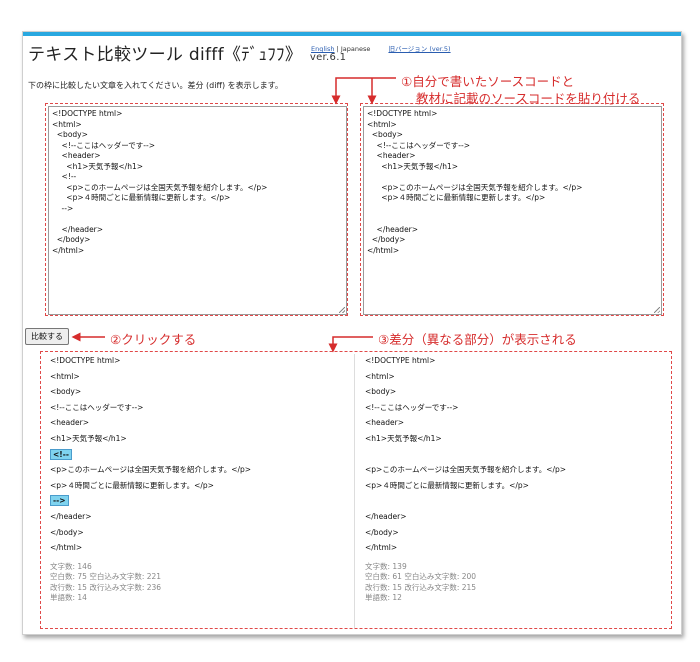  I want to click on diff-line: -->, so click(197, 503).